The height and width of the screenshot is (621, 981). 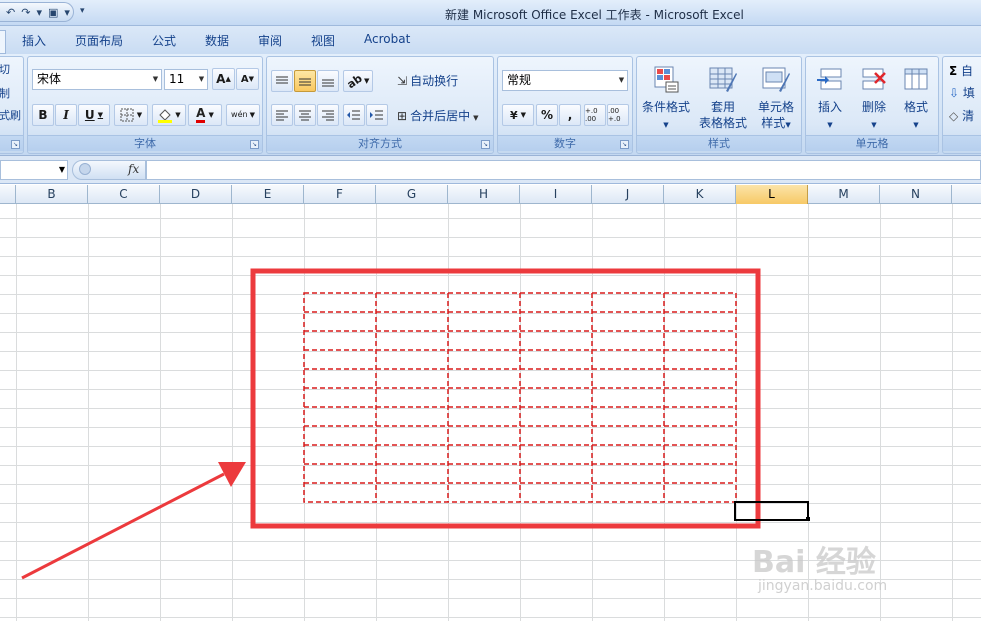 I want to click on arrow-icon, so click(x=133, y=521).